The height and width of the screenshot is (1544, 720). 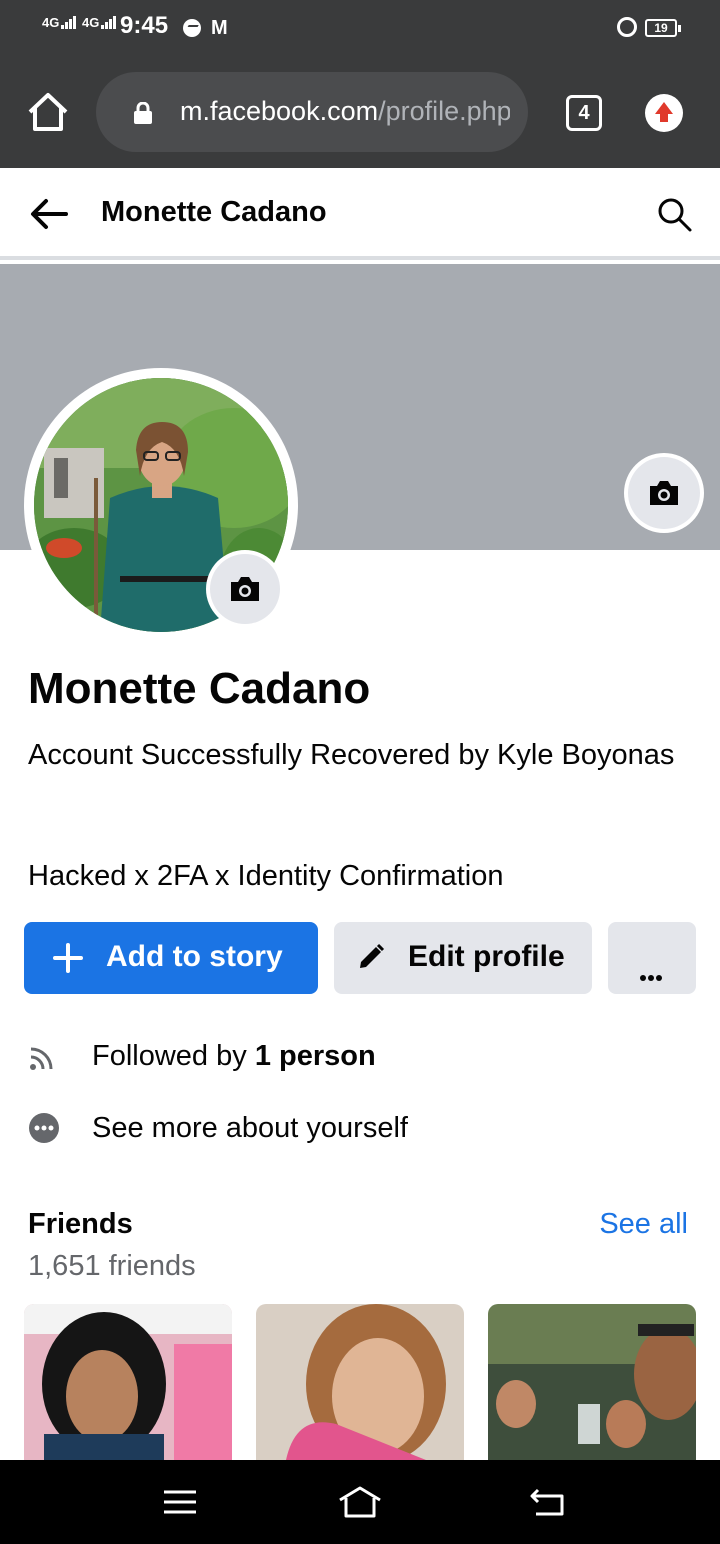 What do you see at coordinates (48, 112) in the screenshot?
I see `browser-home-icon` at bounding box center [48, 112].